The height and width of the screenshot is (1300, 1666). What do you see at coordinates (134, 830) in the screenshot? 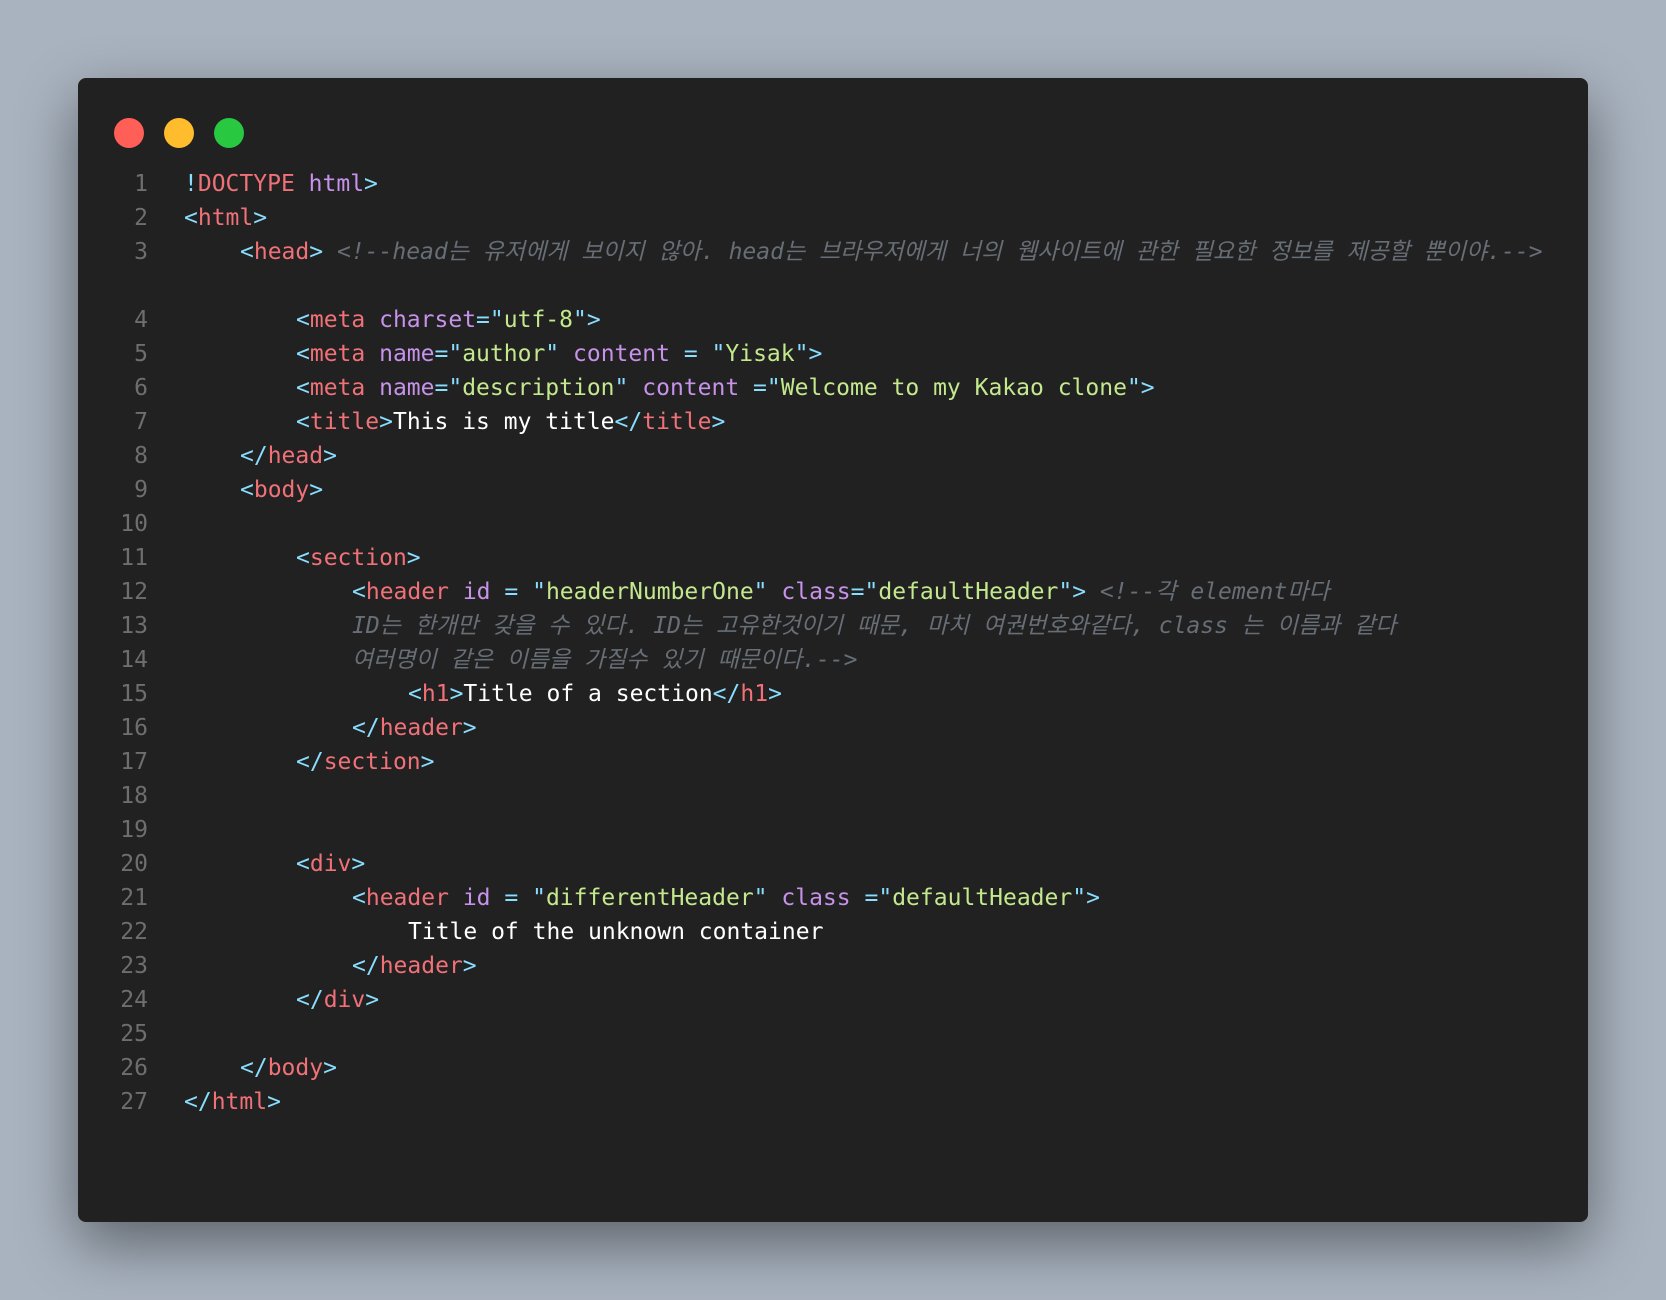
I see `line-number: 19` at bounding box center [134, 830].